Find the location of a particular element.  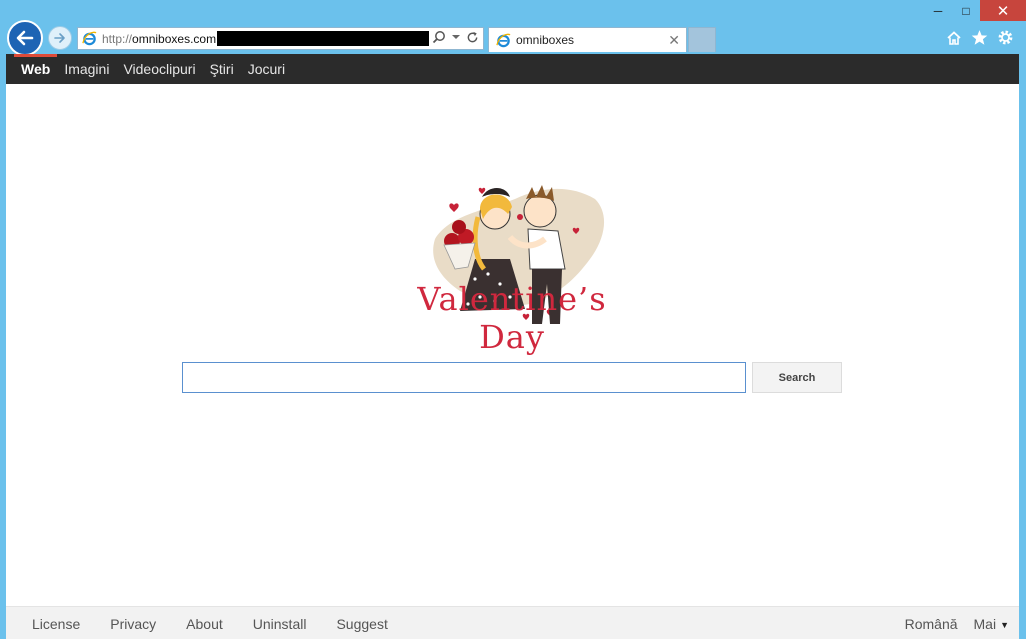

browser-tab: omniboxes ✕ is located at coordinates (587, 39).